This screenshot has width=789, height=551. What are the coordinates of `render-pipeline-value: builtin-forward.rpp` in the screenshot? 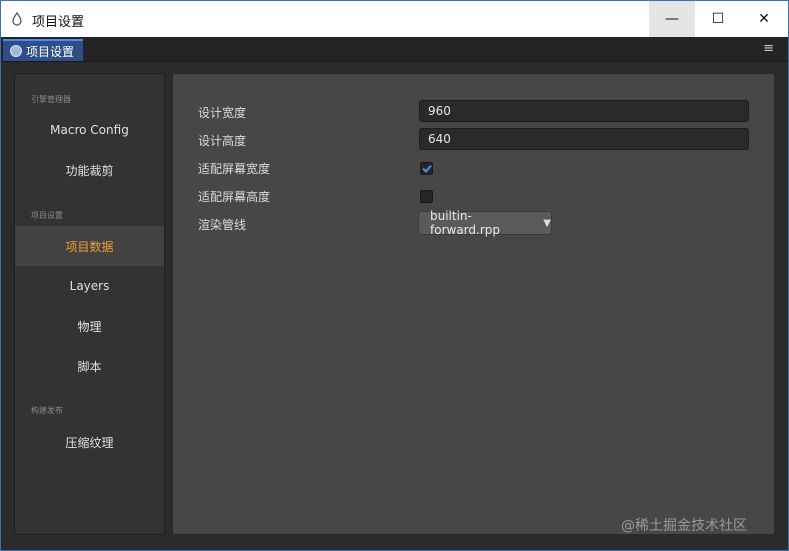 It's located at (465, 223).